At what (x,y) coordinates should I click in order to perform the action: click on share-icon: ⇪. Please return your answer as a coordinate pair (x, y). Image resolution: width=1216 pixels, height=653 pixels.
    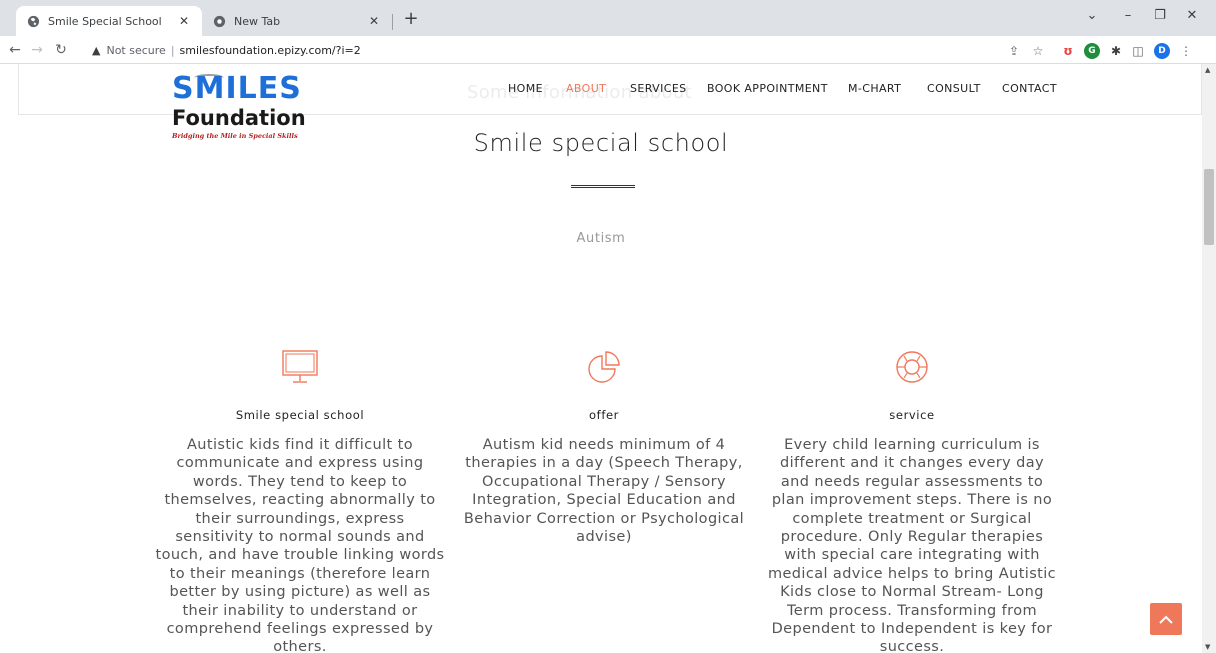
    Looking at the image, I should click on (1014, 51).